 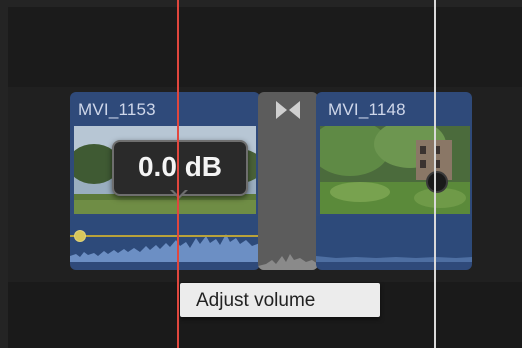 I want to click on transition-audio-waveform, so click(x=288, y=262).